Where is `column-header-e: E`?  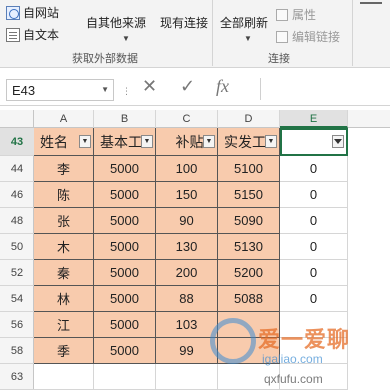
column-header-e: E is located at coordinates (314, 119).